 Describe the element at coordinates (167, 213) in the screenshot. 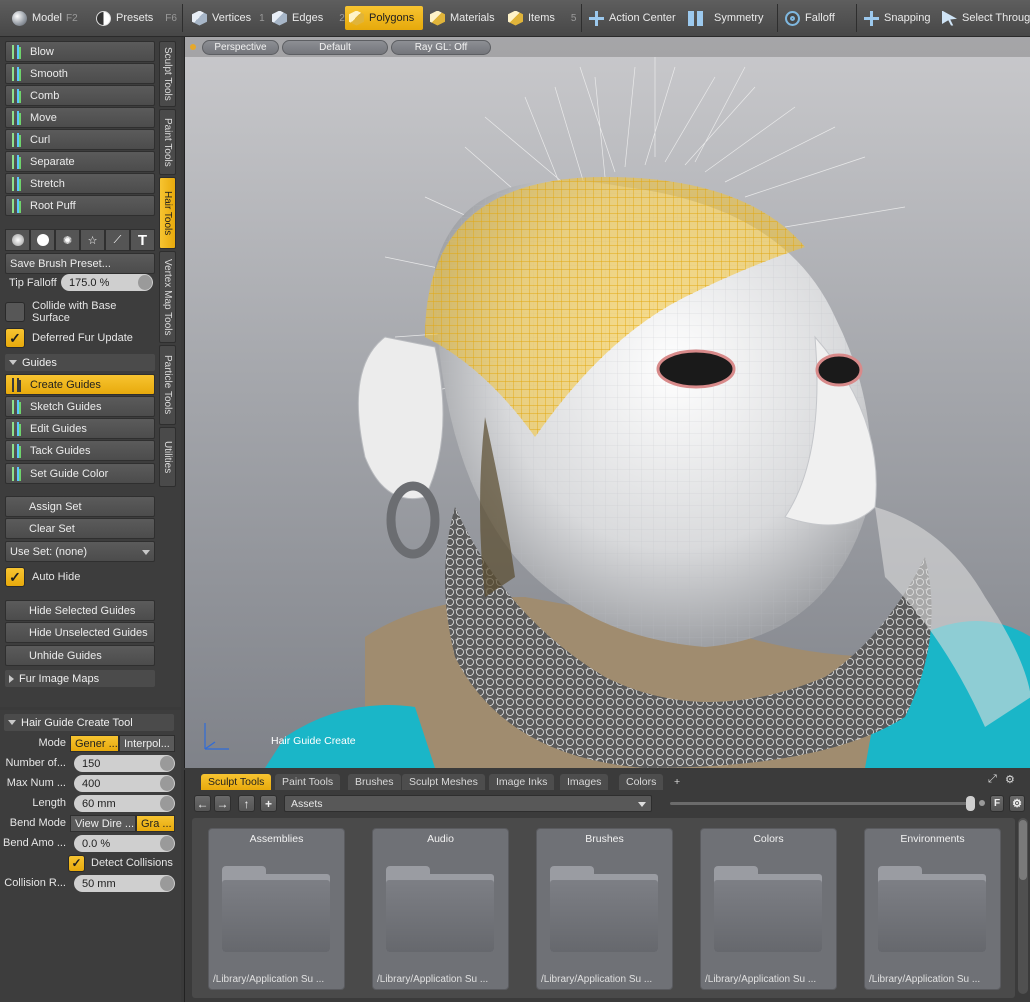

I see `tab-hair-tools: Hair Tools` at that location.